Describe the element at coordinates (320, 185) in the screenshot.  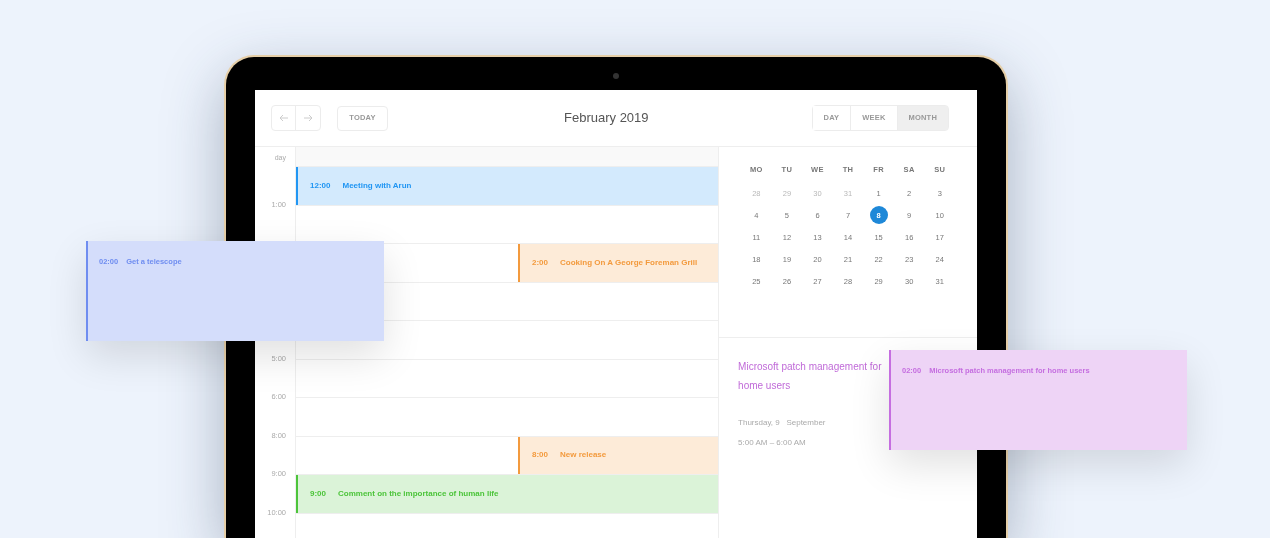
I see `event-time: 12:00` at that location.